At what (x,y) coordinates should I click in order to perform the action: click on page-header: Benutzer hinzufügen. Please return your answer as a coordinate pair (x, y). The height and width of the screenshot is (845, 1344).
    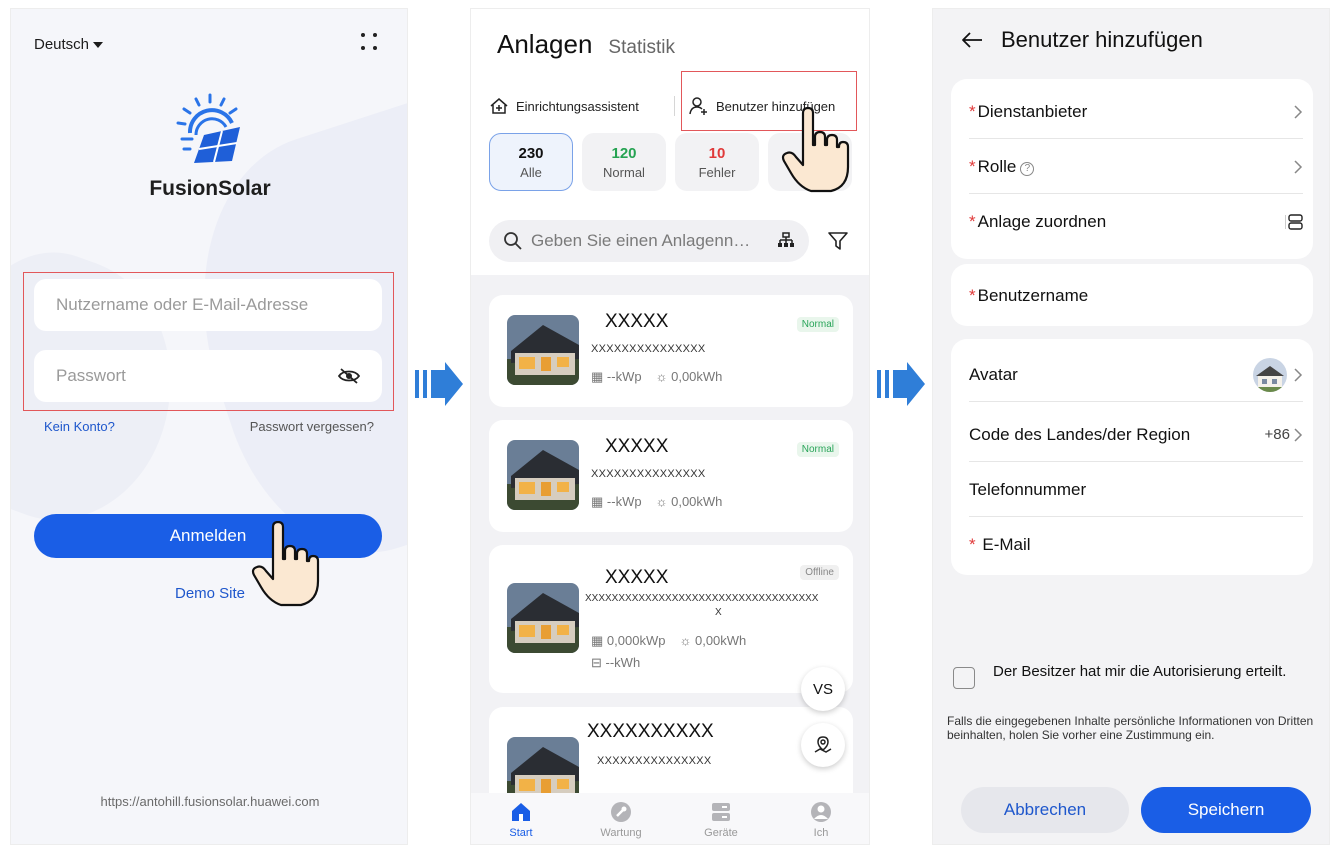
    Looking at the image, I should click on (1082, 40).